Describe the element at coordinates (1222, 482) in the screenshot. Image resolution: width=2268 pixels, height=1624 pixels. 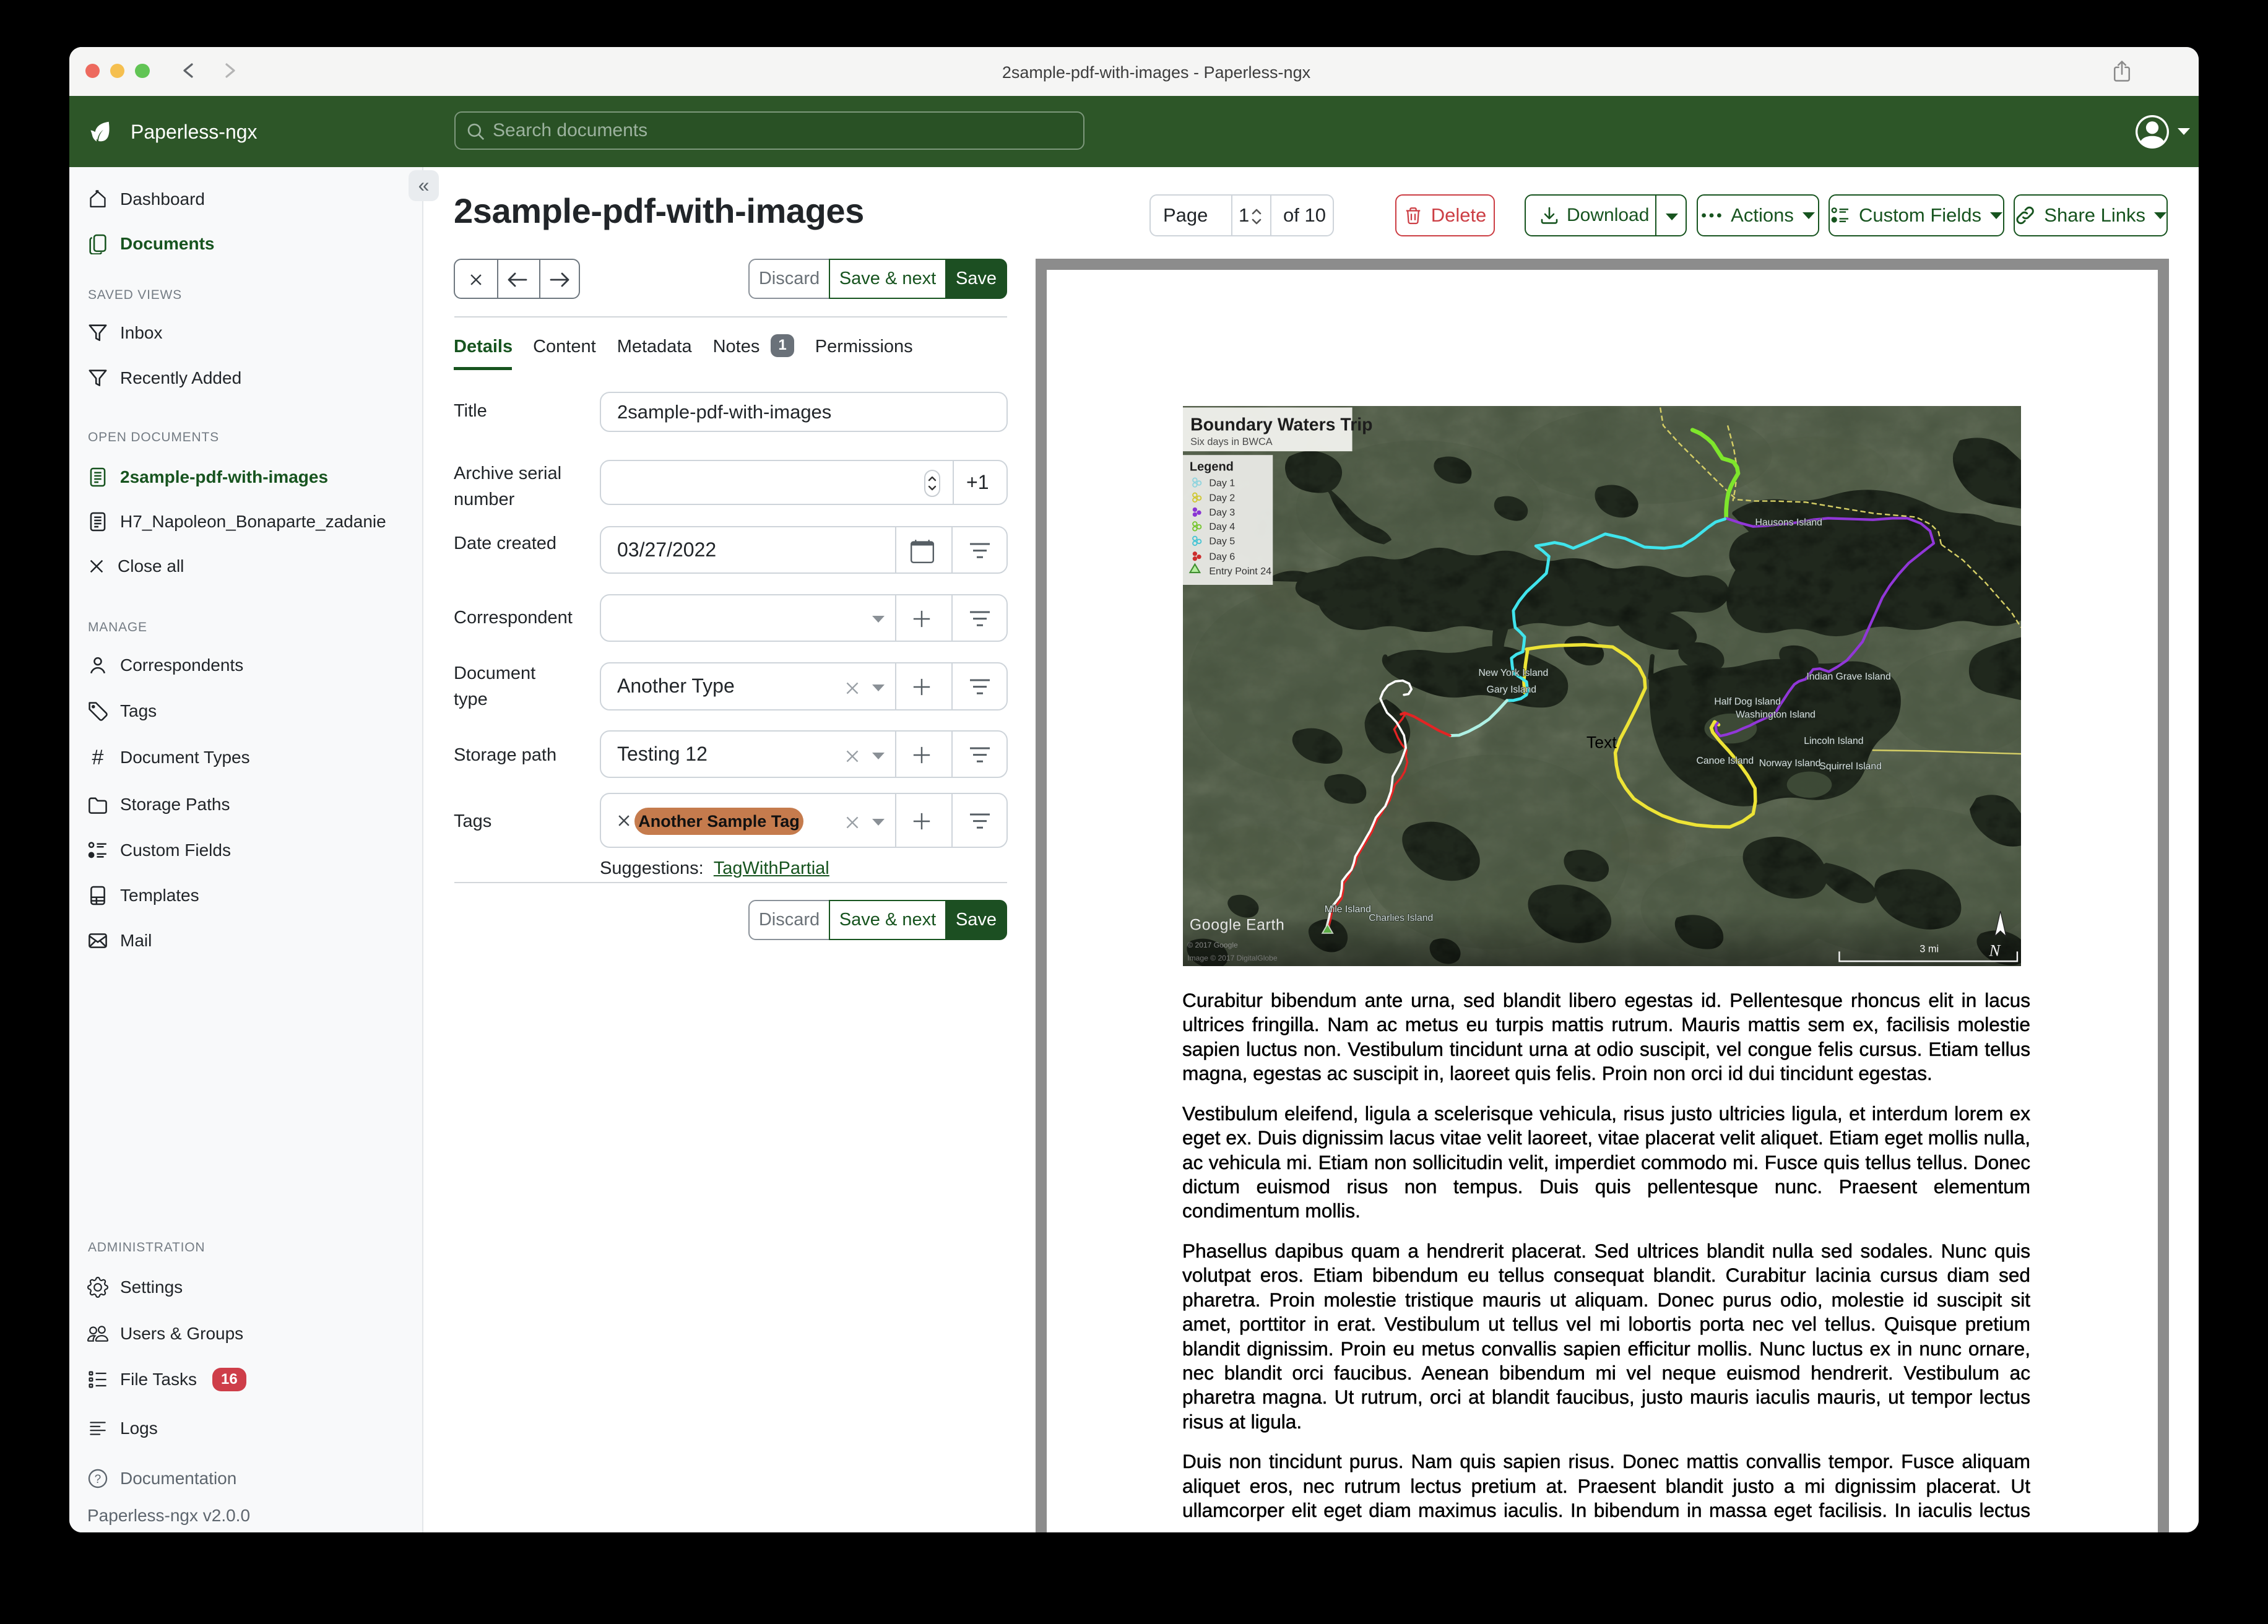
I see `svg-text: Day 1` at that location.